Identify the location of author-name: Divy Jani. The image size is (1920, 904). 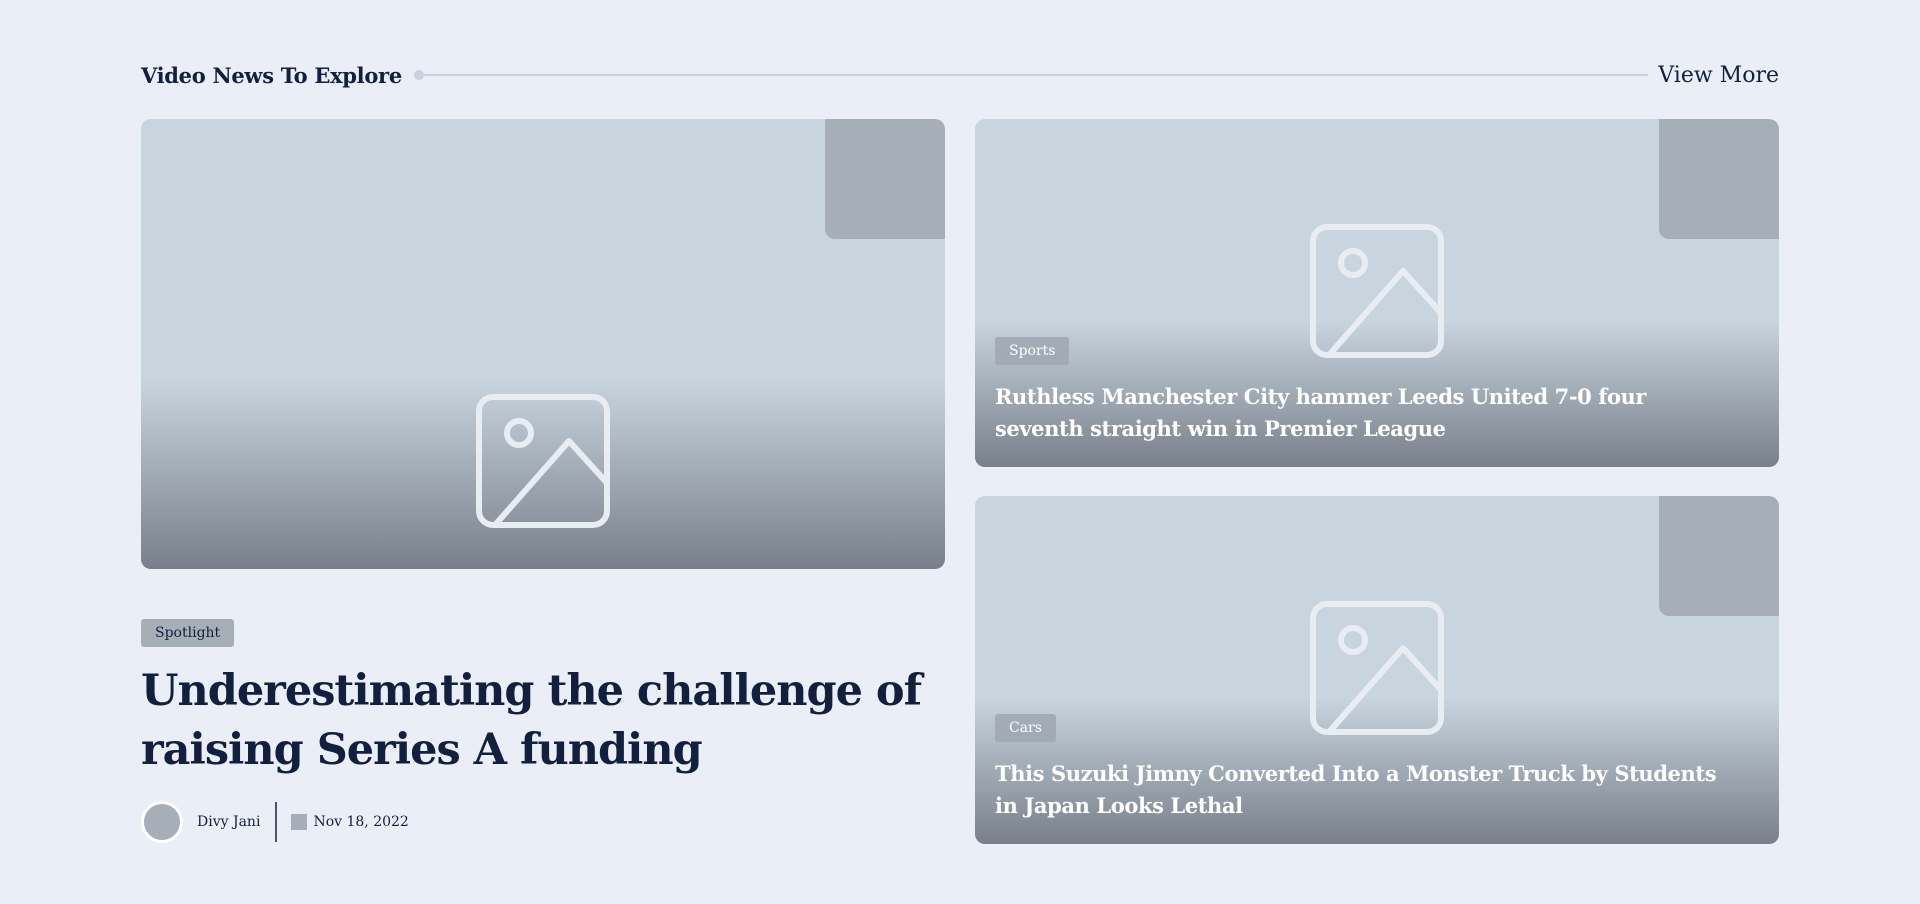
(228, 822).